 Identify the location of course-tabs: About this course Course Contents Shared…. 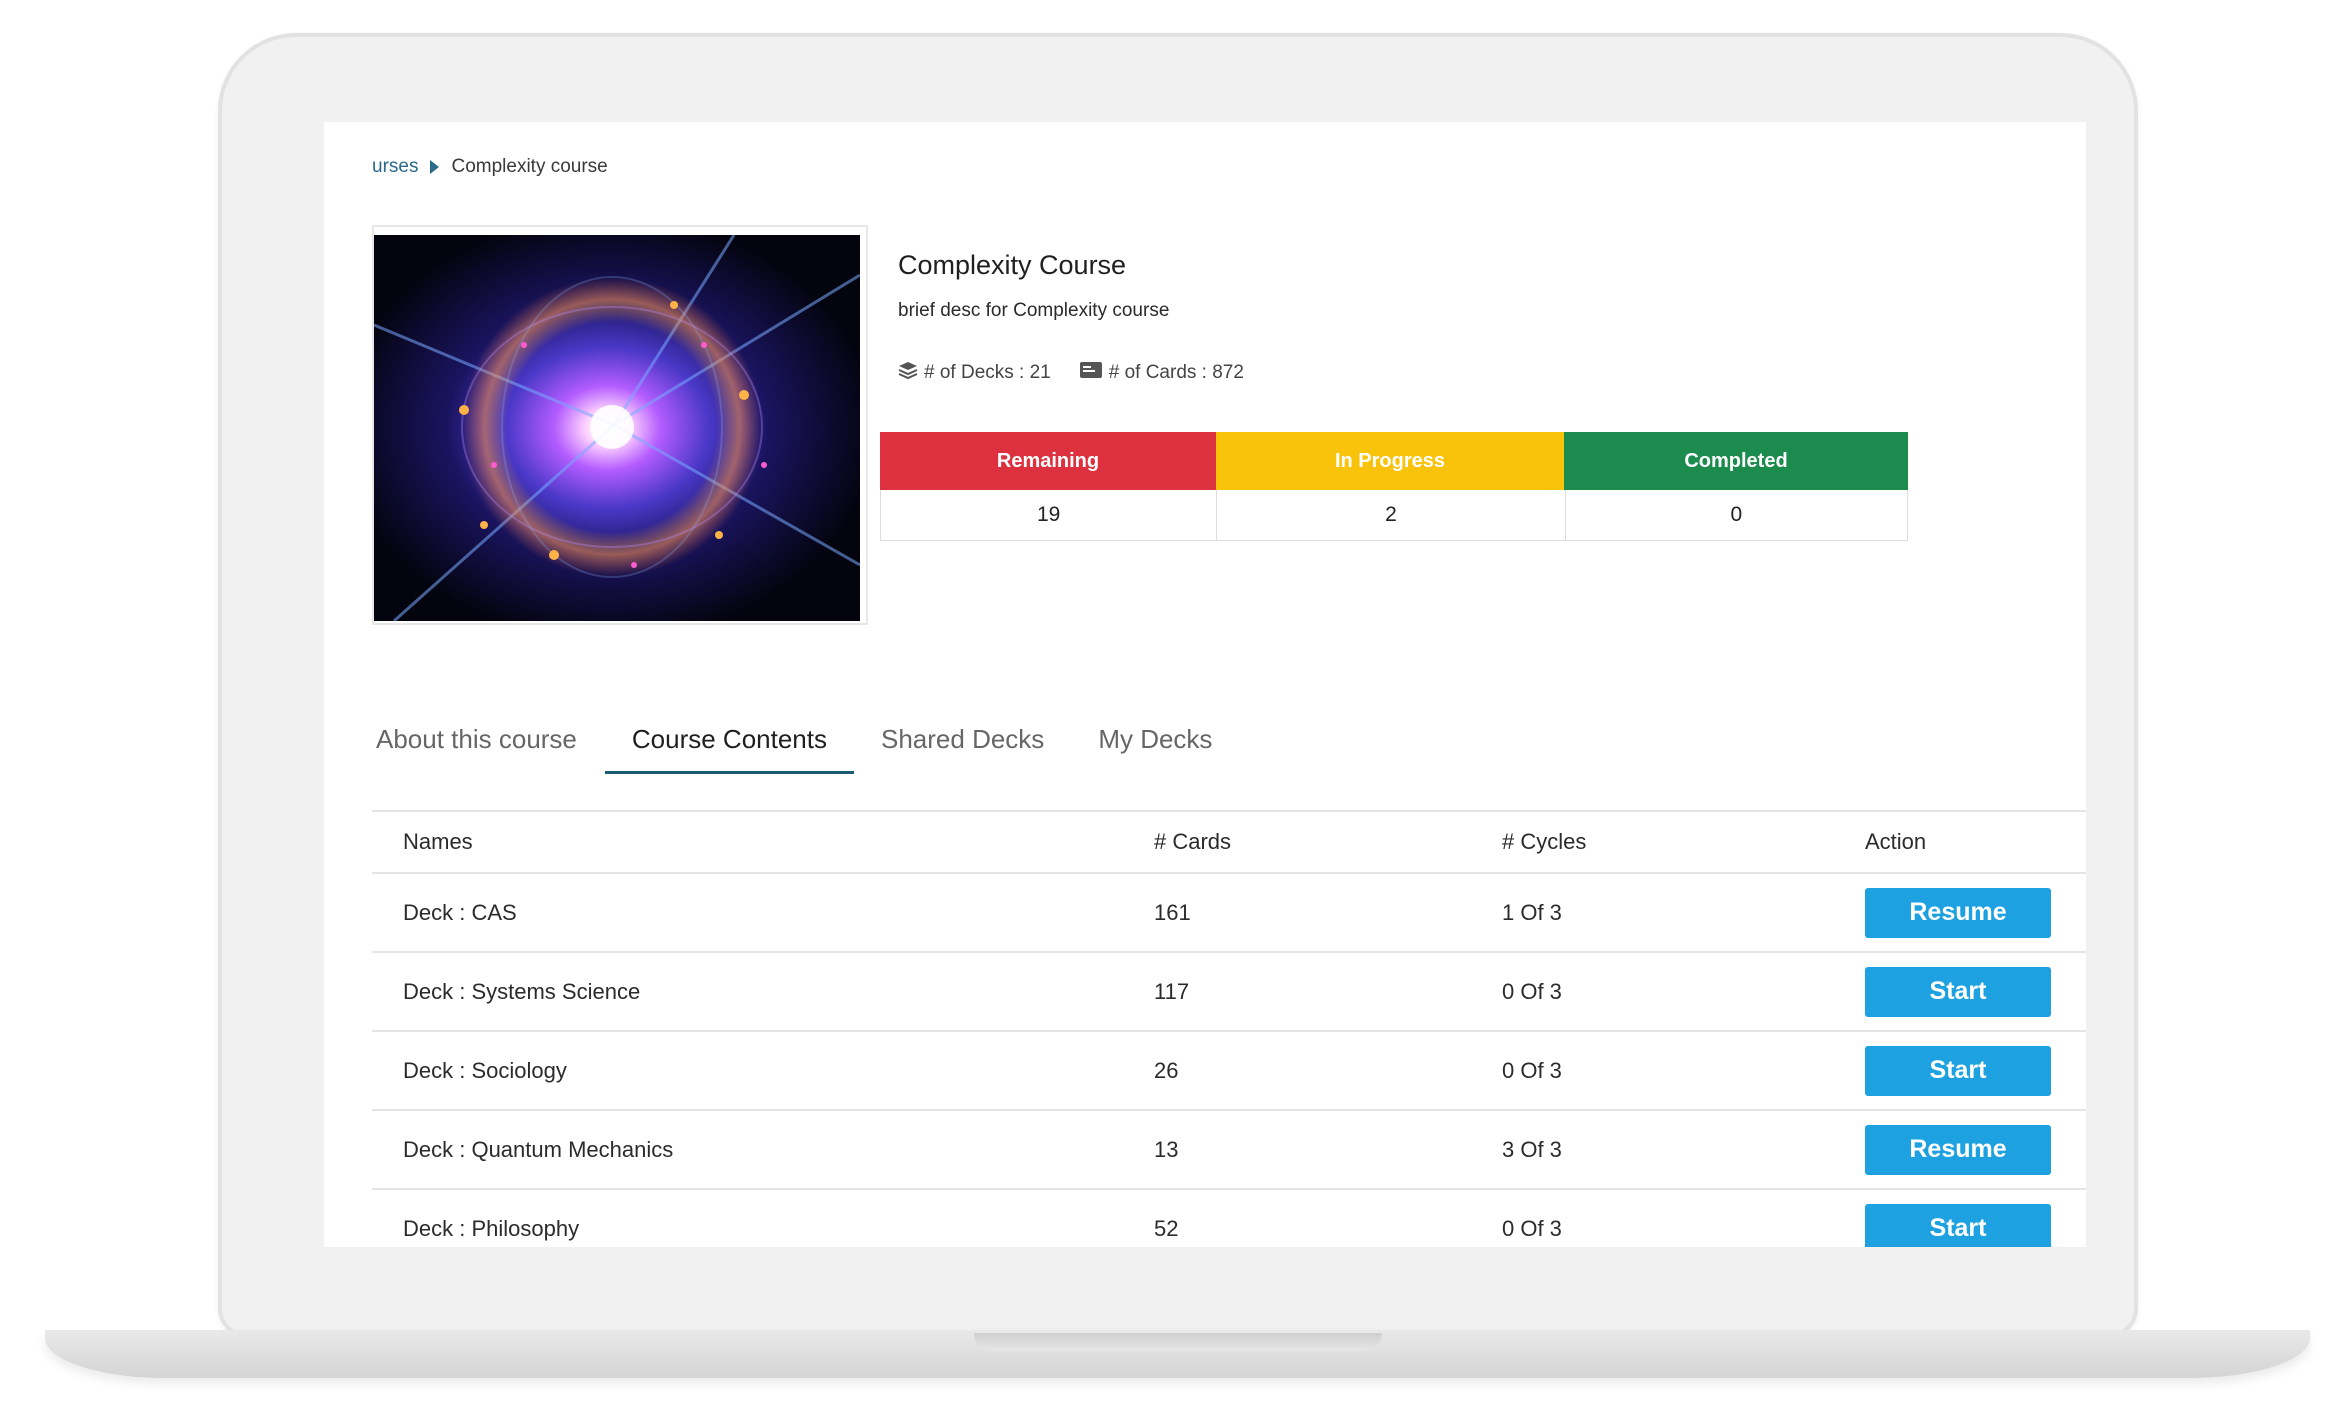
(821, 742).